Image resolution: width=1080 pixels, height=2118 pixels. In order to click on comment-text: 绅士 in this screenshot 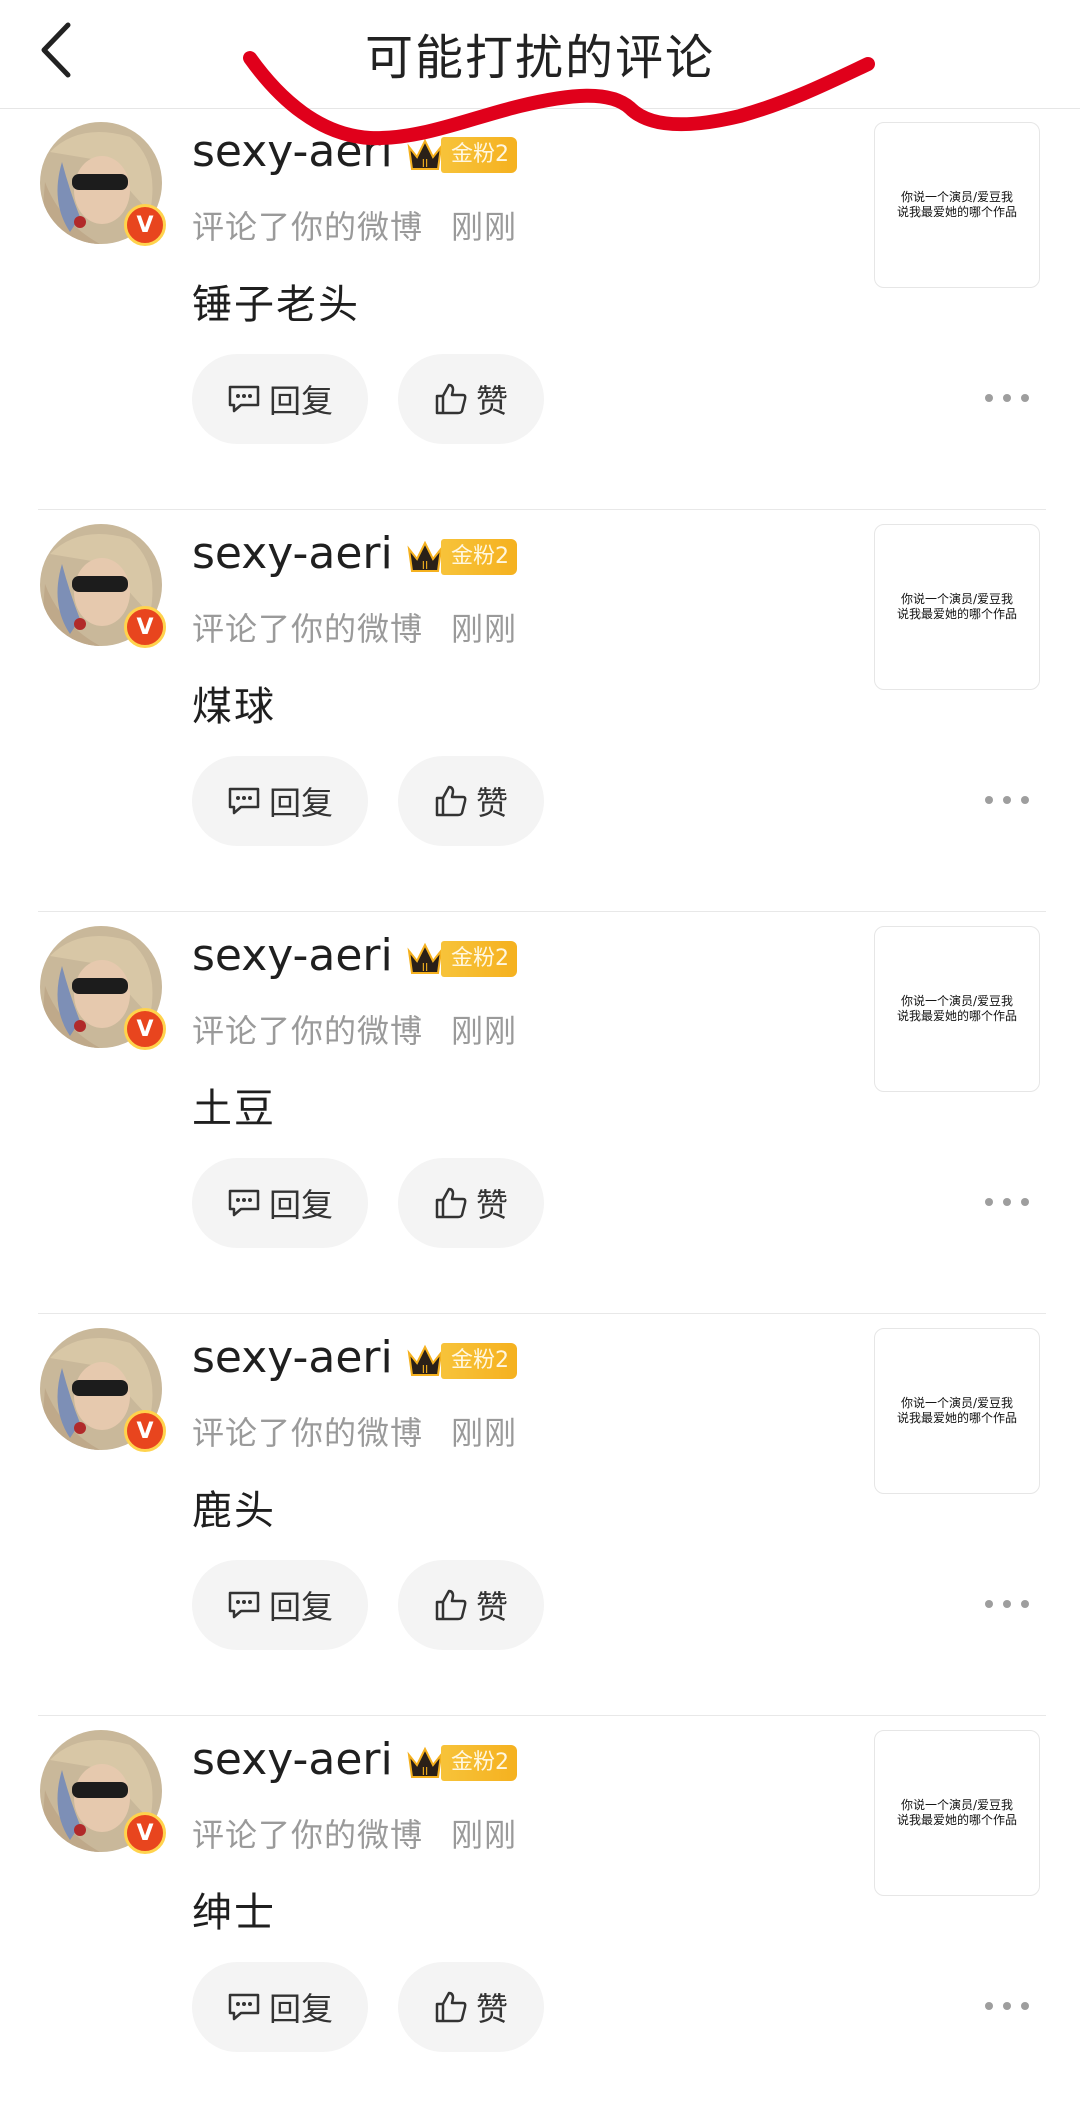, I will do `click(234, 1913)`.